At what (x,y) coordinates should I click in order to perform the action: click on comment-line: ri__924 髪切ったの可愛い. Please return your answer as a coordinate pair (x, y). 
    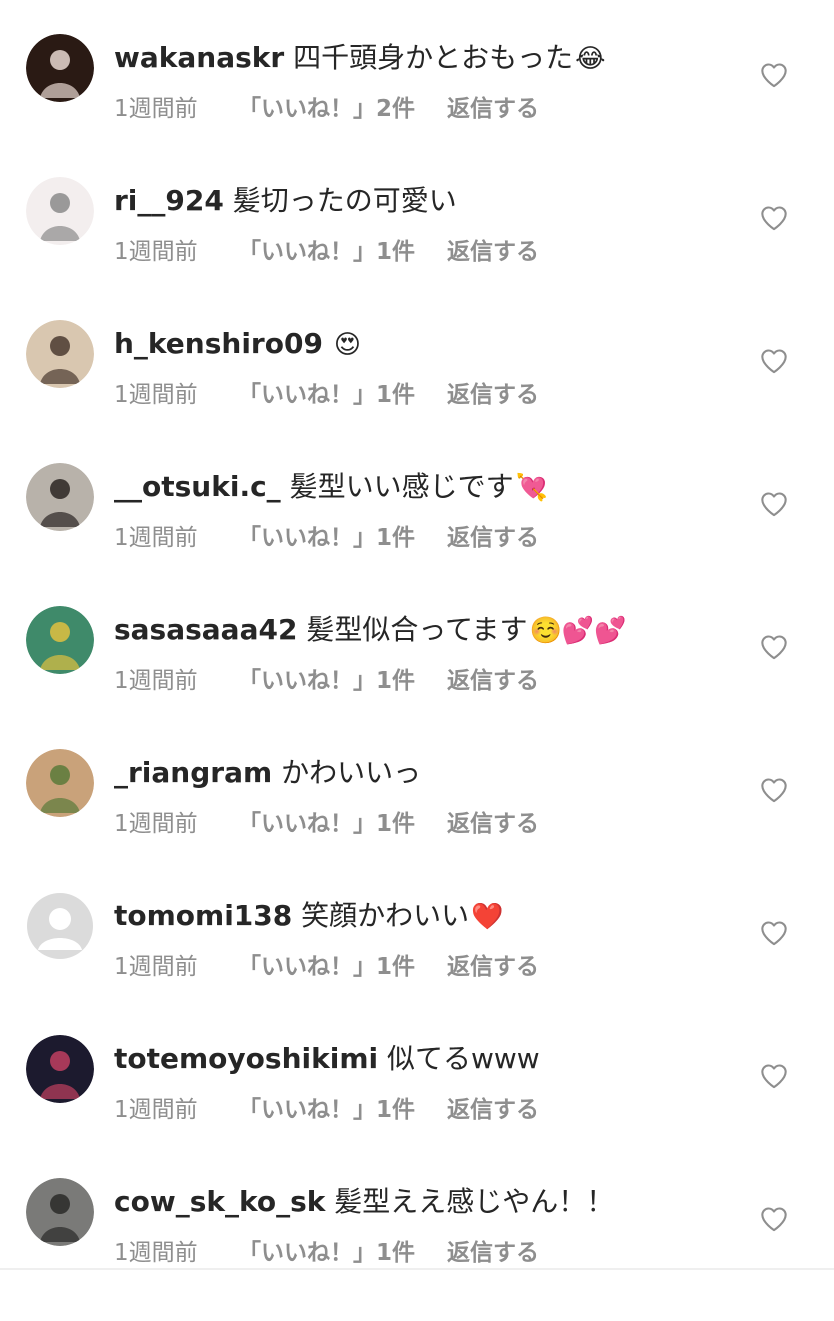
    Looking at the image, I should click on (286, 201).